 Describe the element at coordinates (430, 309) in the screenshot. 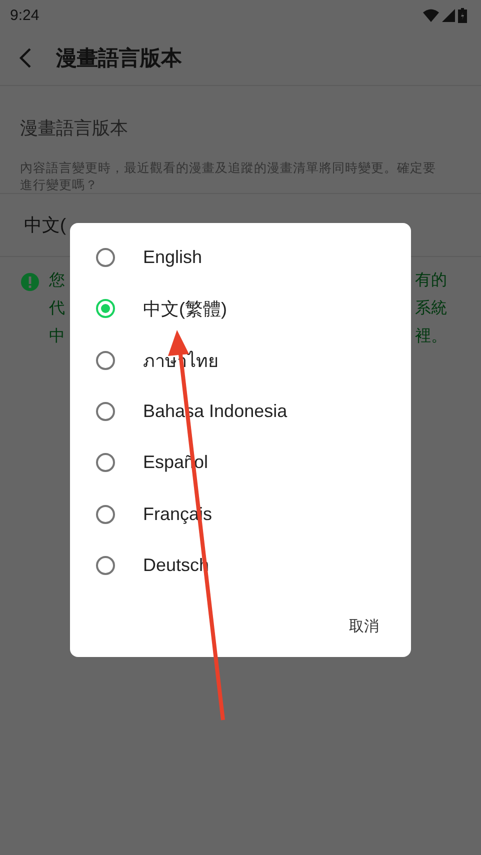

I see `notice-text: 系統` at that location.